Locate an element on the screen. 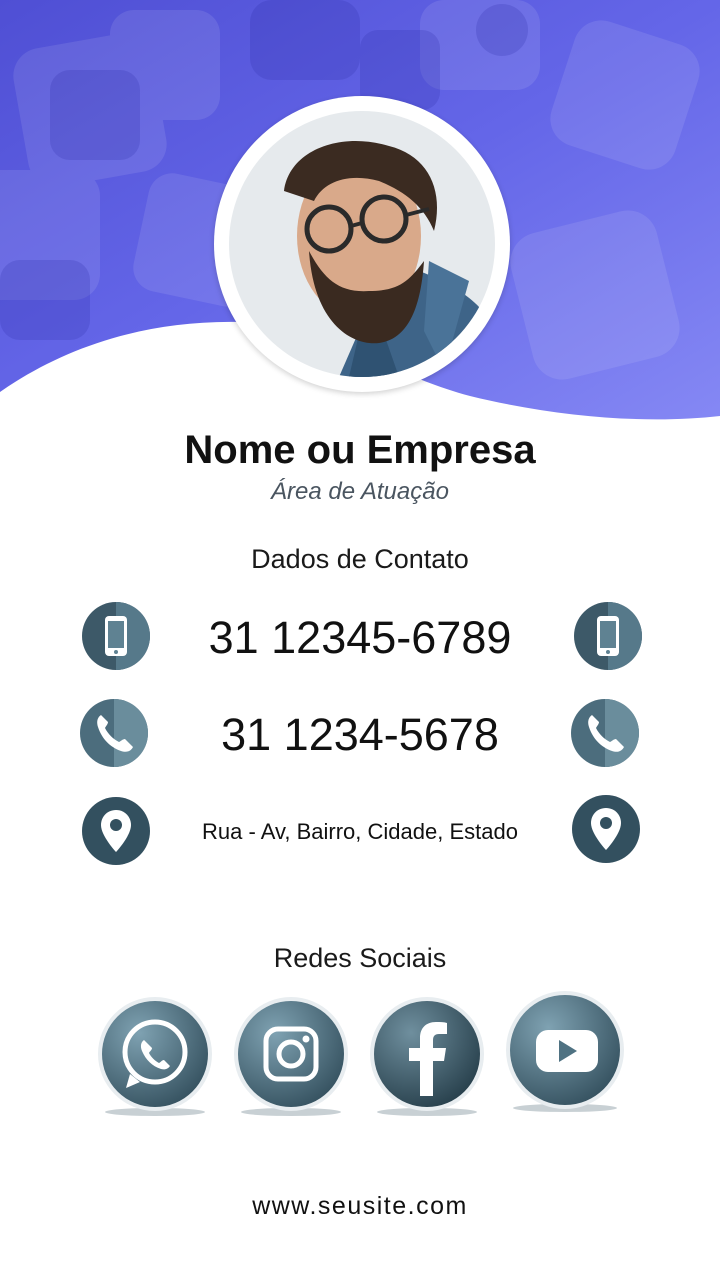 Image resolution: width=720 pixels, height=1280 pixels. contact-section-title: Dados de Contato is located at coordinates (360, 559).